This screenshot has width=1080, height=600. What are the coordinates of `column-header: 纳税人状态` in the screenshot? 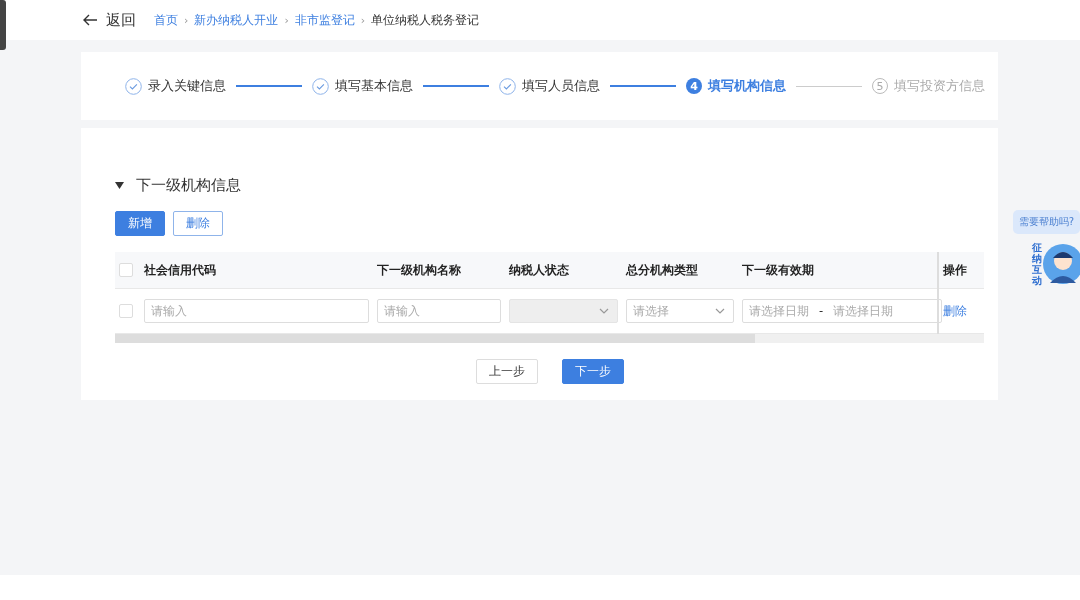 It's located at (539, 269).